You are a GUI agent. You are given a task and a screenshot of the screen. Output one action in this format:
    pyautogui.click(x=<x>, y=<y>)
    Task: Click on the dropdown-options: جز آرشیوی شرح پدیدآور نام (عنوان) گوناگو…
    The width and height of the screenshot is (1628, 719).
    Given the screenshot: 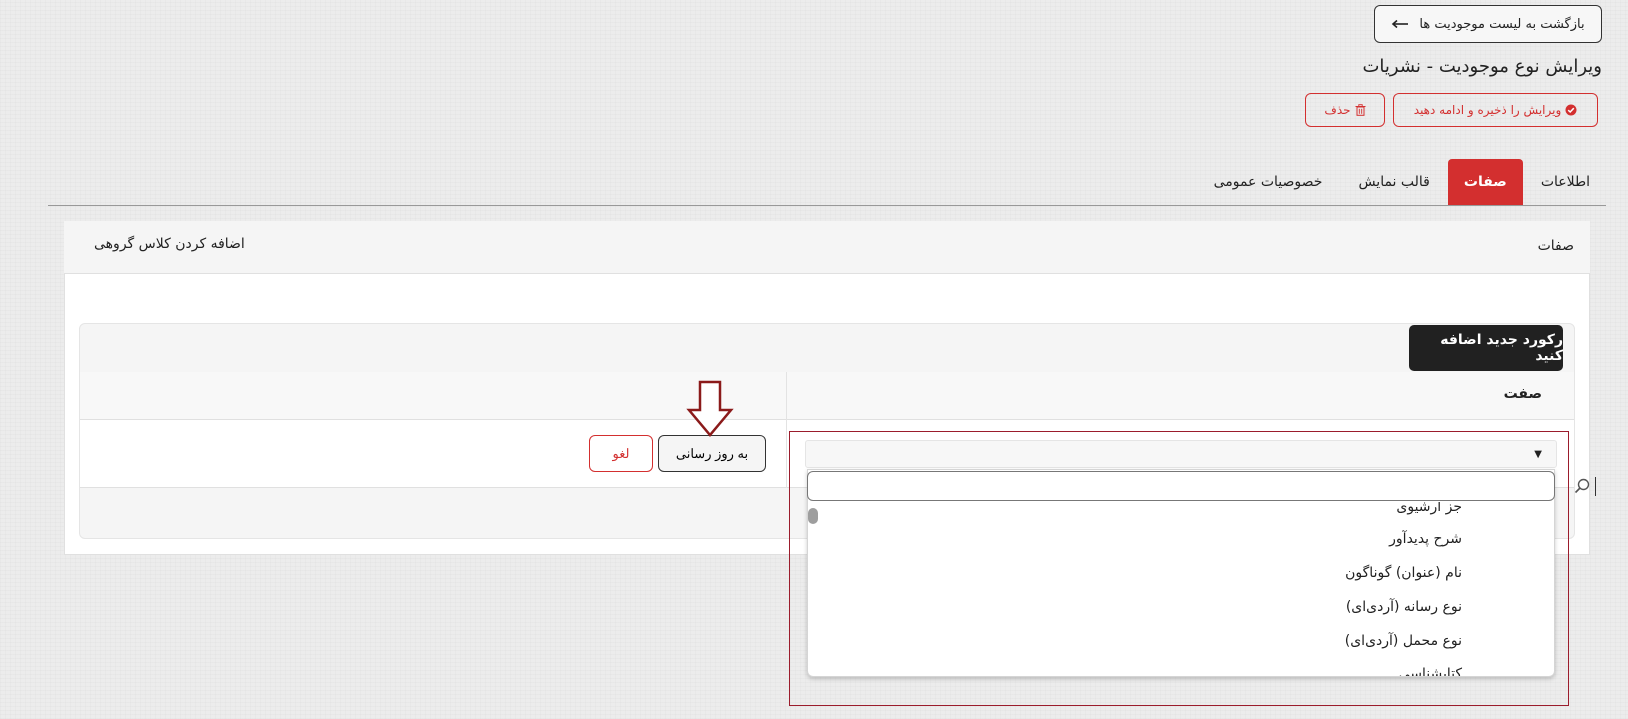 What is the action you would take?
    pyautogui.click(x=1177, y=589)
    